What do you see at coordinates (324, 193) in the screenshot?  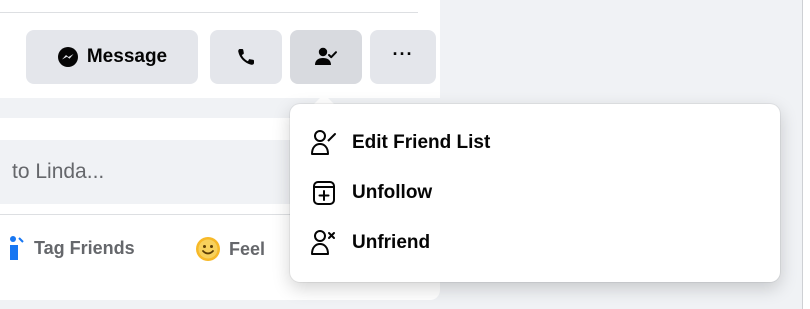 I see `unfollow-icon` at bounding box center [324, 193].